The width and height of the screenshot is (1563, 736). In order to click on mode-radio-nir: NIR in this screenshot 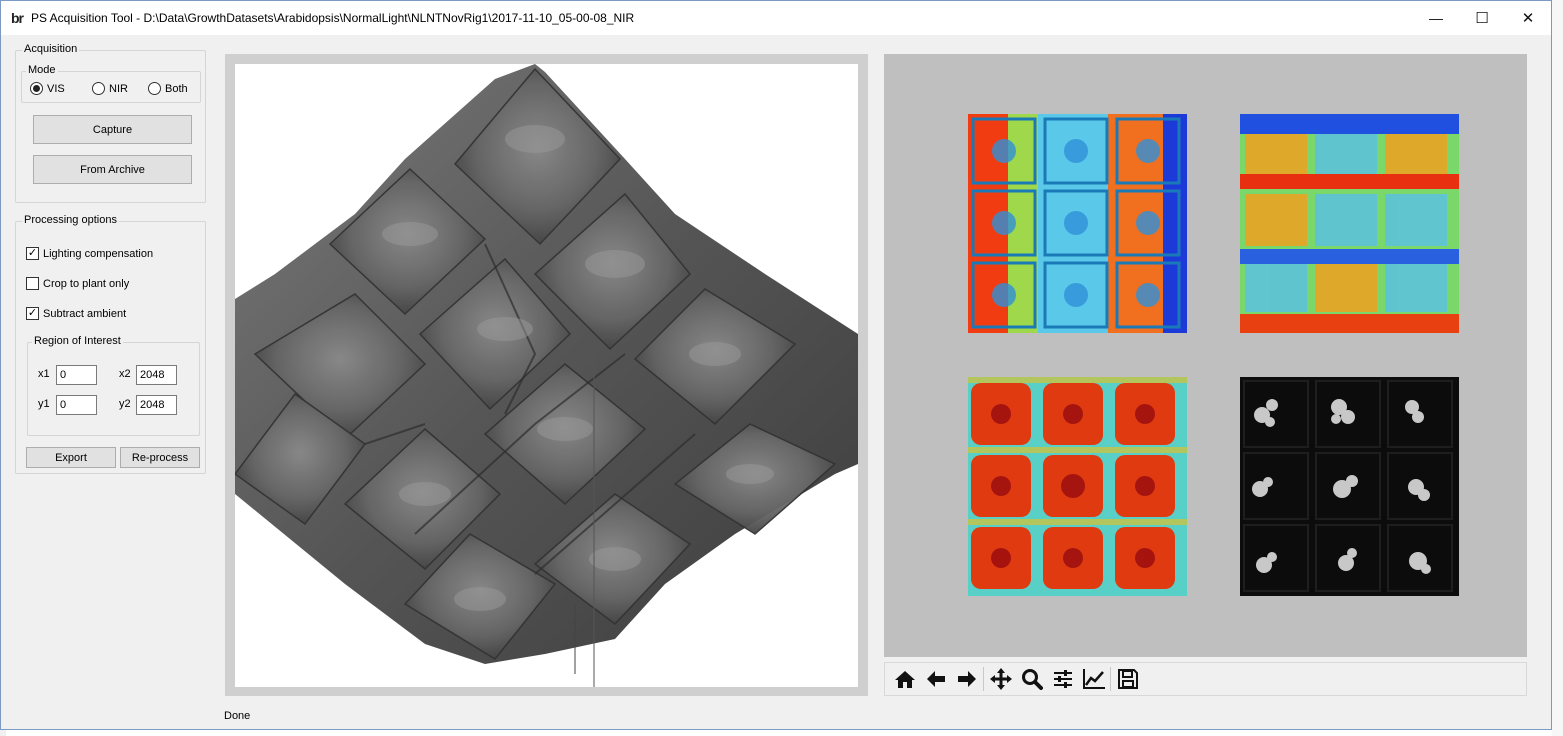, I will do `click(110, 88)`.